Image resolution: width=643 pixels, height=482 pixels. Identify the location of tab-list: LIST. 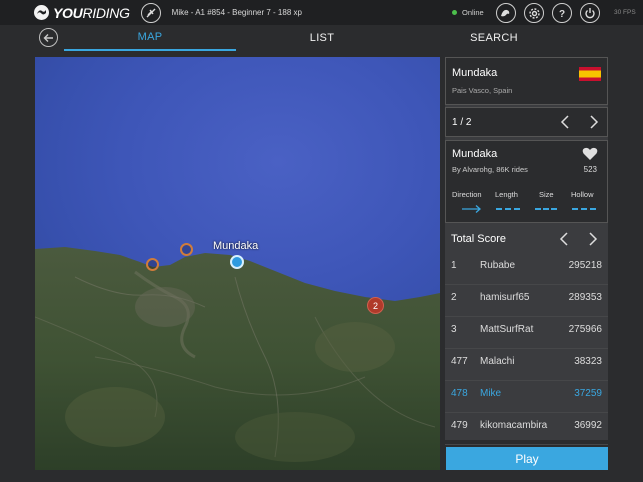
(322, 38).